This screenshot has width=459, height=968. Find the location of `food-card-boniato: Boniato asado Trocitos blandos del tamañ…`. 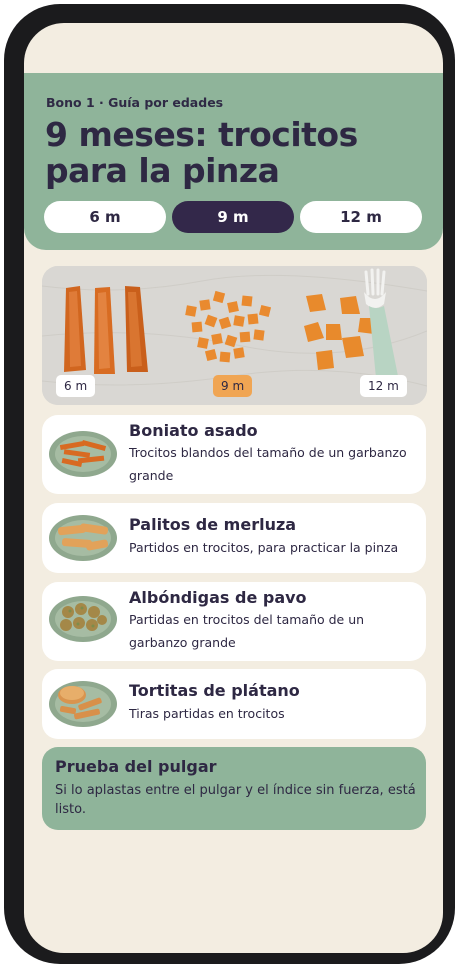

food-card-boniato: Boniato asado Trocitos blandos del tamañ… is located at coordinates (234, 454).